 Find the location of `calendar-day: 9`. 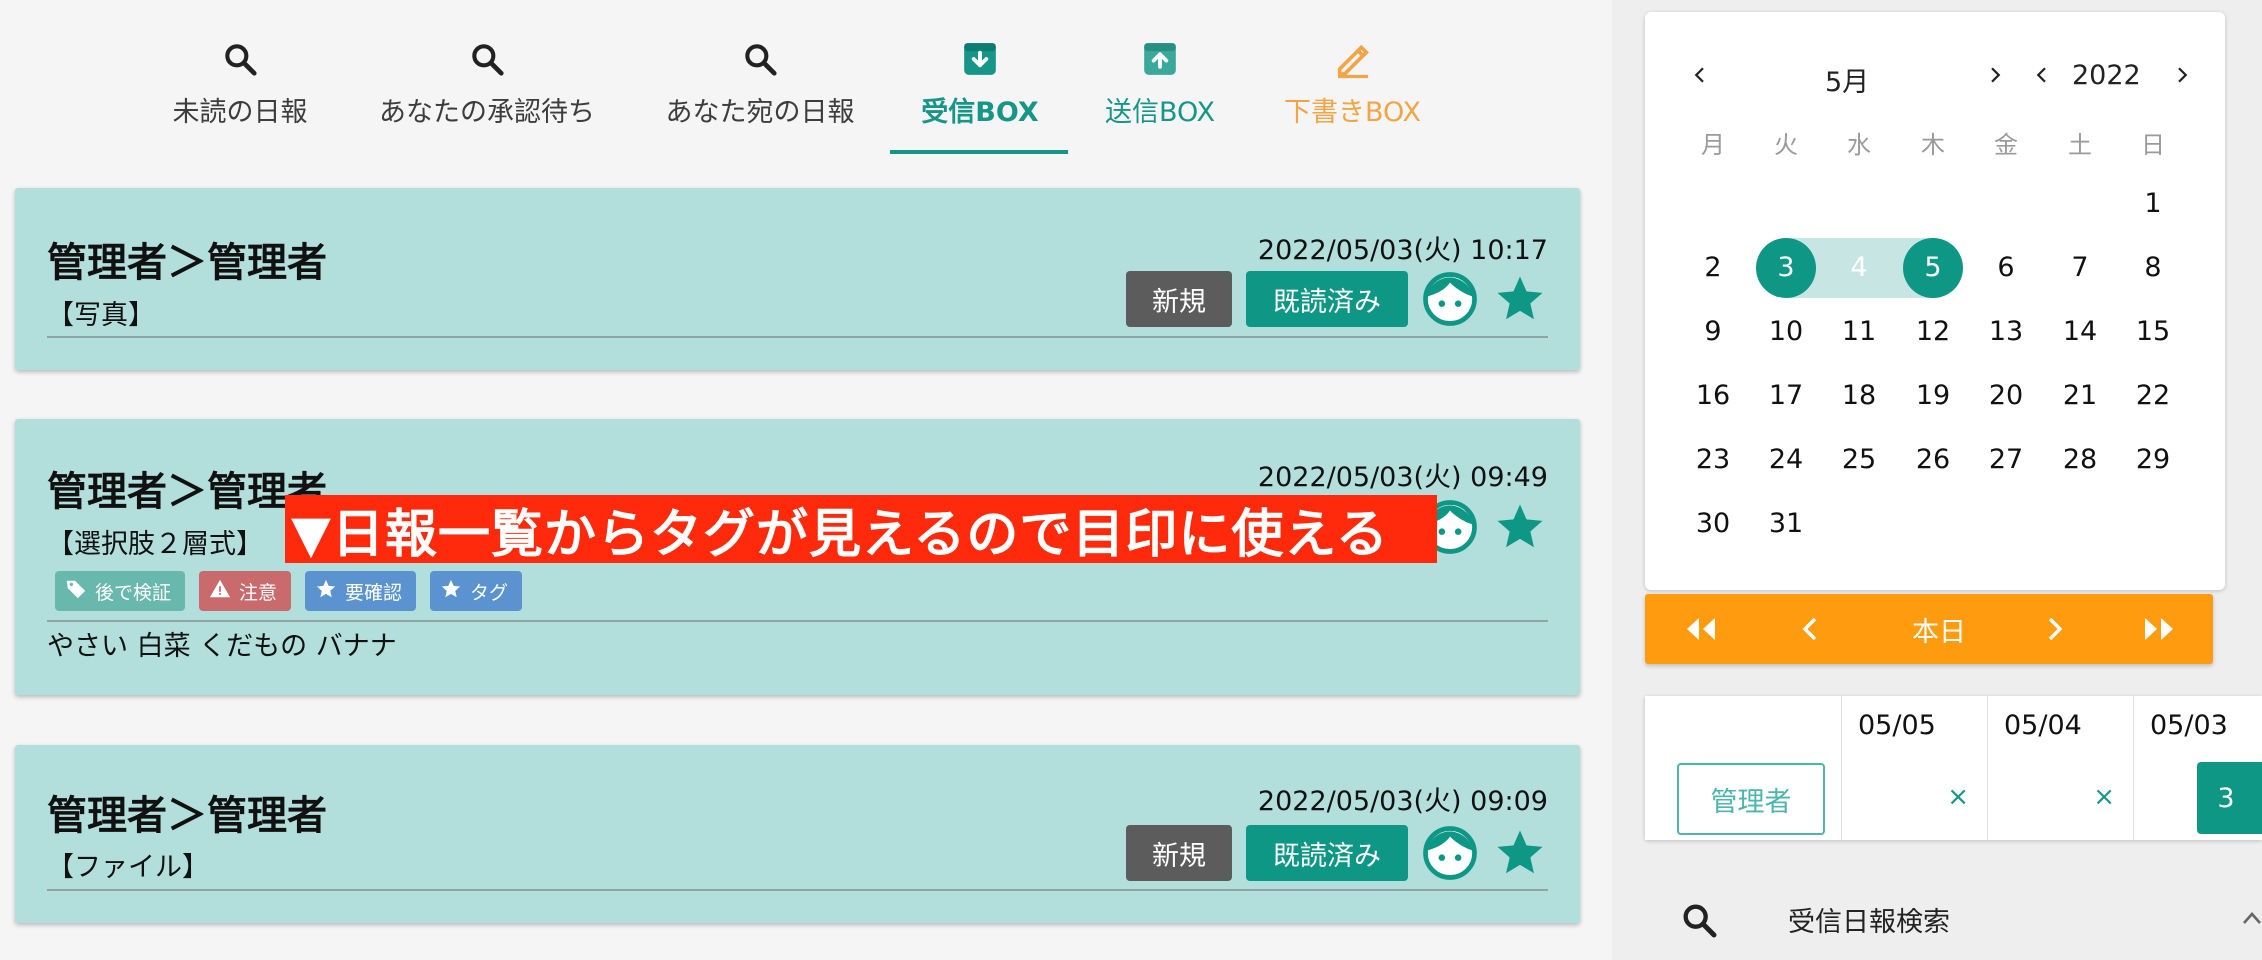

calendar-day: 9 is located at coordinates (1713, 332).